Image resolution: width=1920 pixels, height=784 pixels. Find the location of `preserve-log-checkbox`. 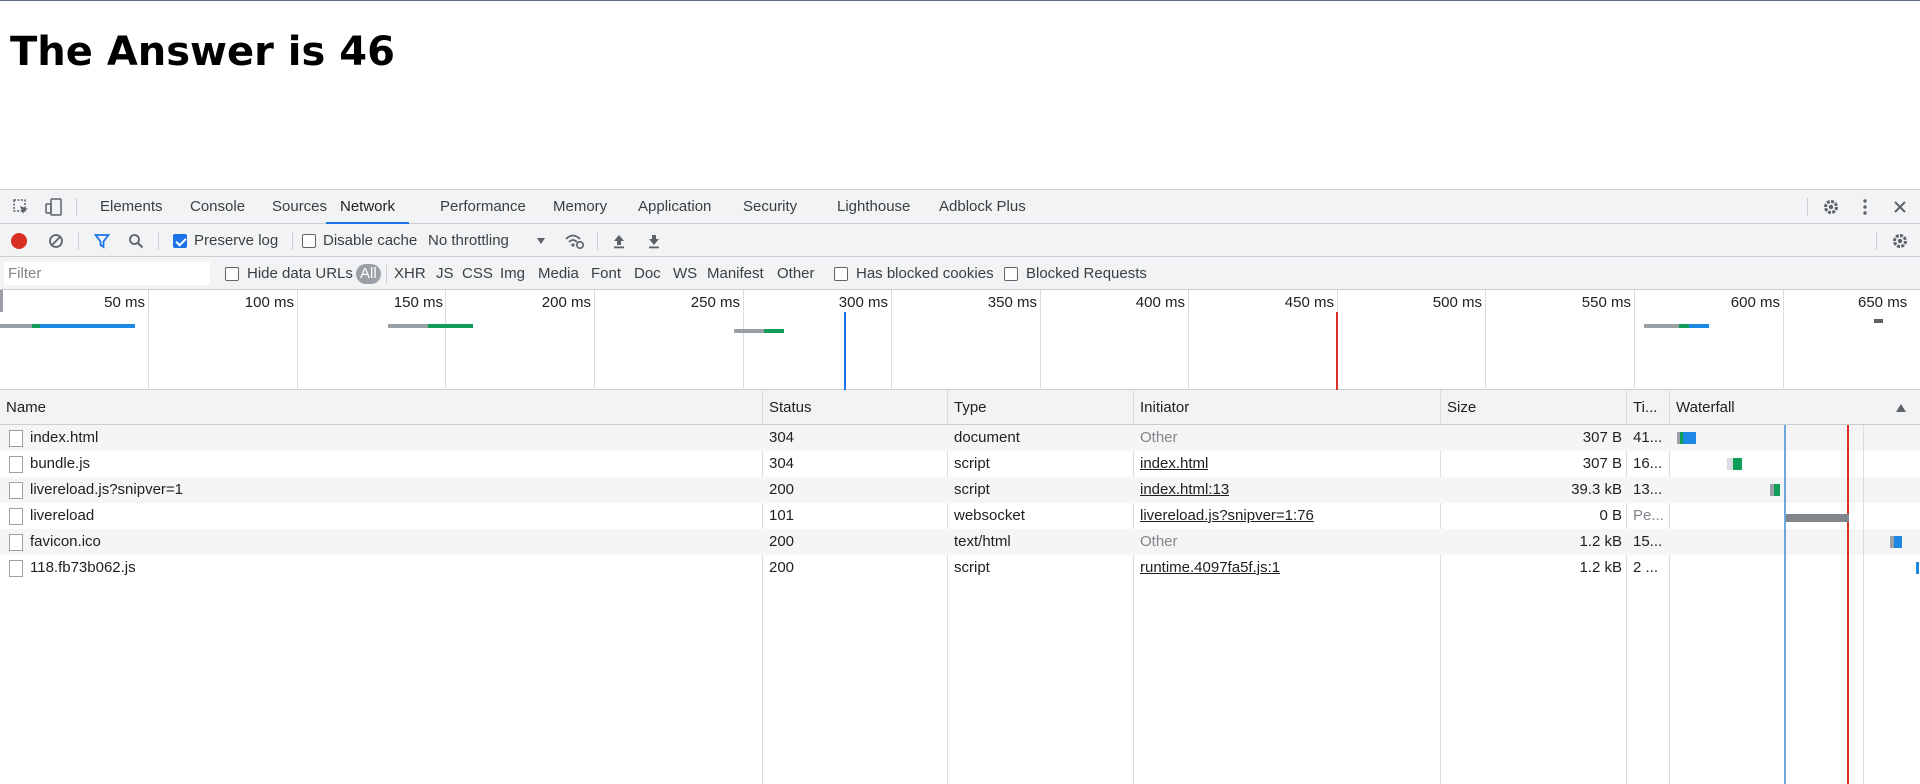

preserve-log-checkbox is located at coordinates (180, 241).